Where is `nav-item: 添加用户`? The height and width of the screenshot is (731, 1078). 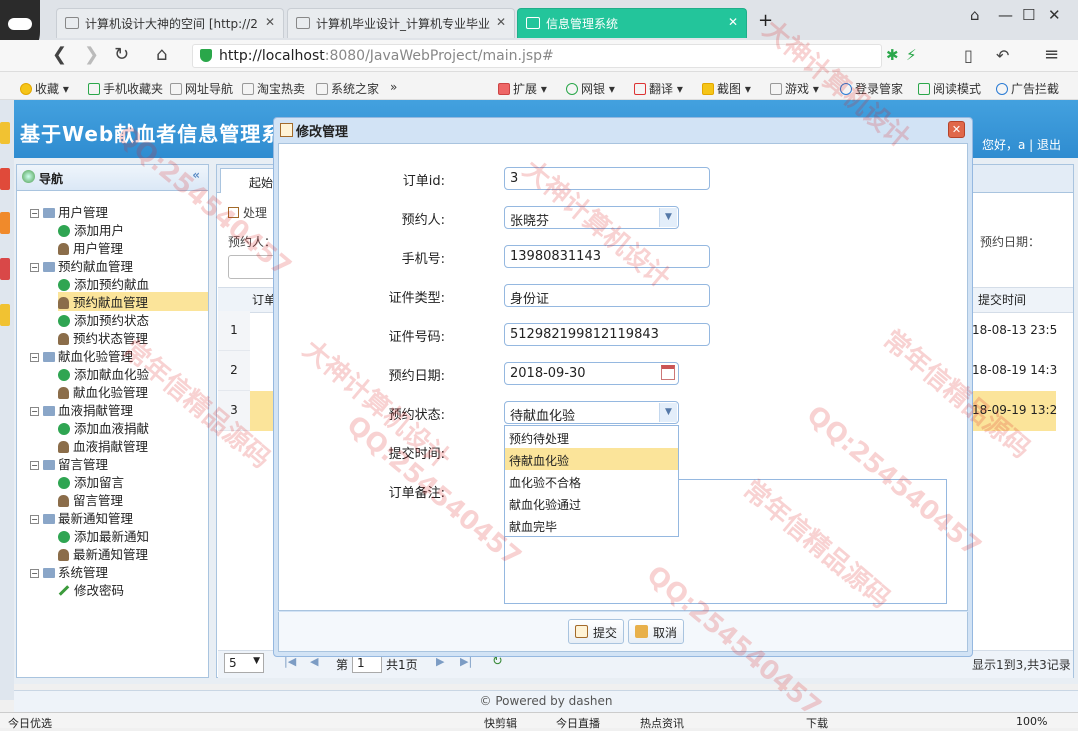 nav-item: 添加用户 is located at coordinates (91, 229).